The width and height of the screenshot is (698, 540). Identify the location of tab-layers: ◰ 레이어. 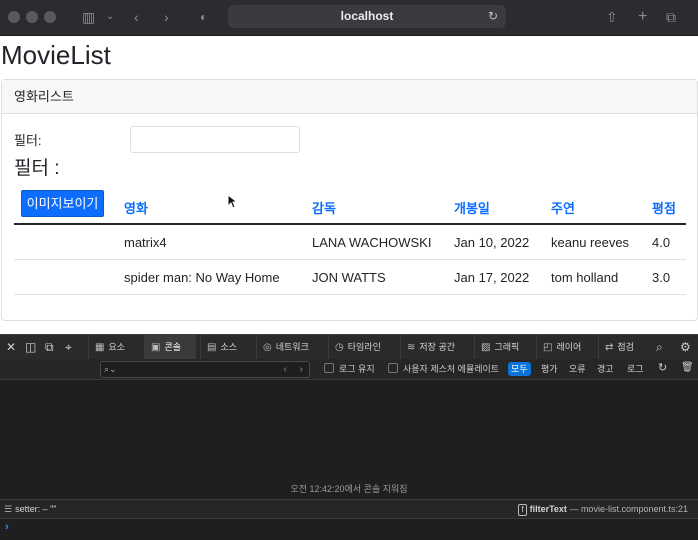
(566, 347).